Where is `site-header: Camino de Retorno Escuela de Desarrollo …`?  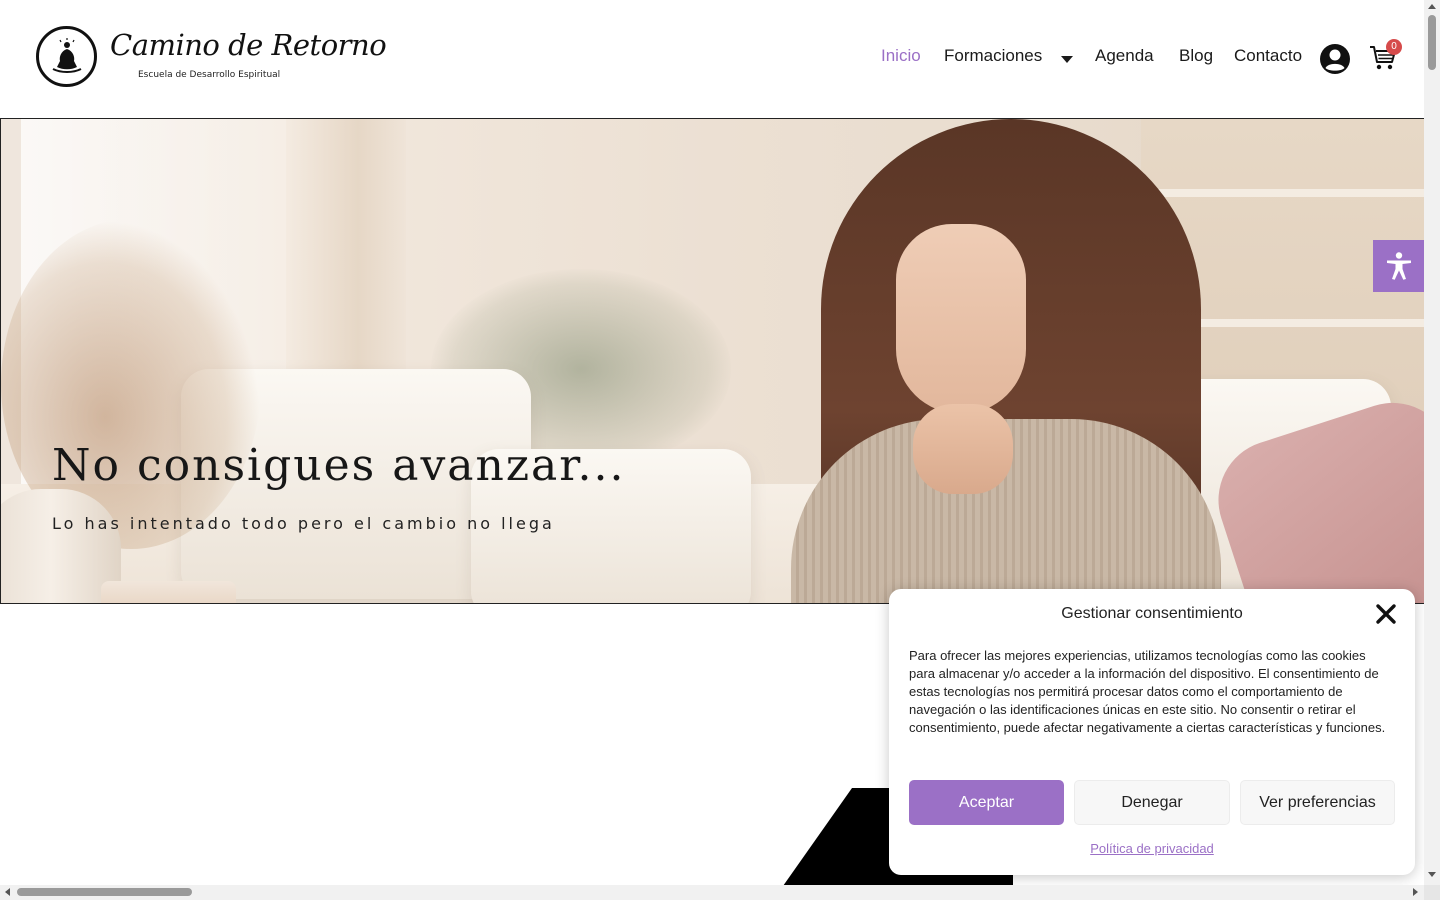 site-header: Camino de Retorno Escuela de Desarrollo … is located at coordinates (712, 59).